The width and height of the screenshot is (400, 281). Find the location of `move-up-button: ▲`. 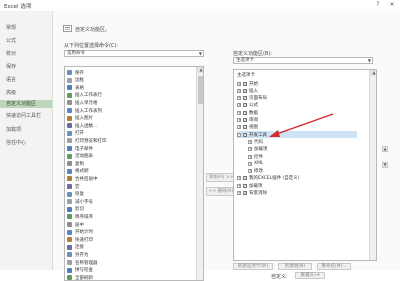

move-up-button: ▲ is located at coordinates (385, 149).